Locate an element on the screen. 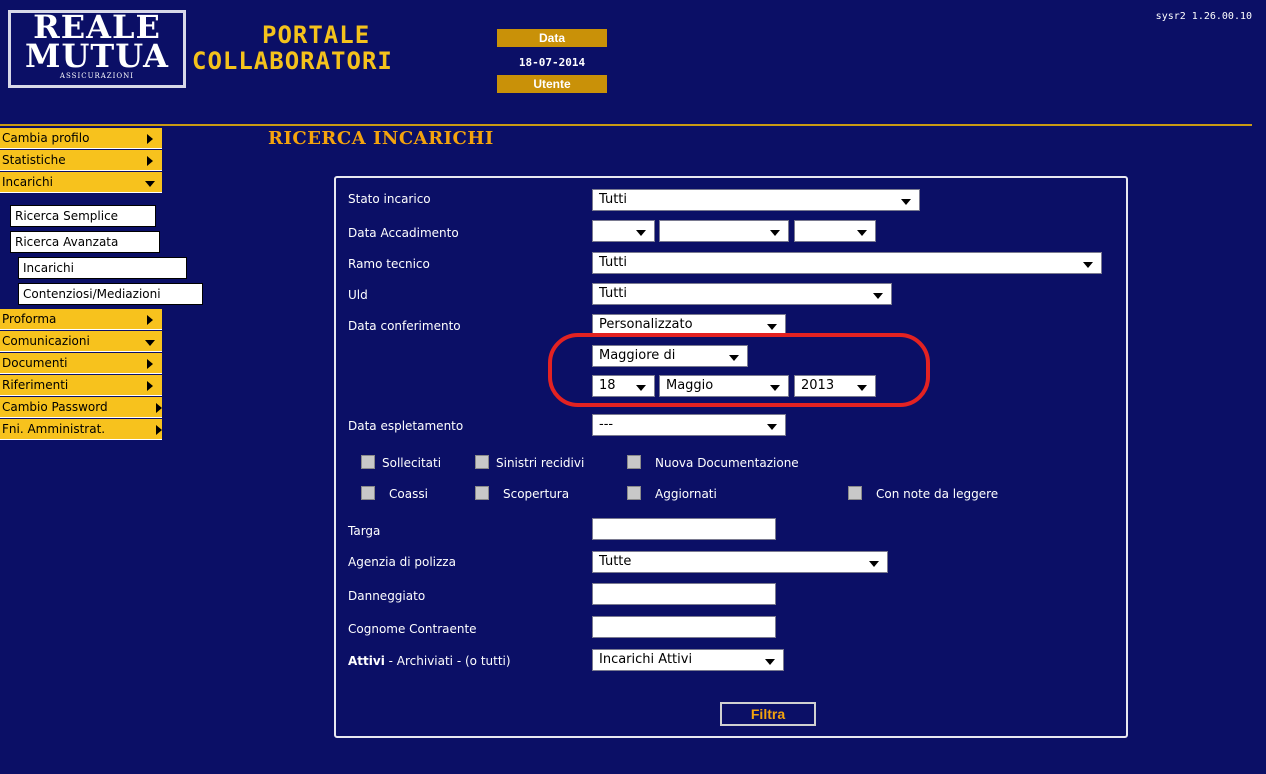 The height and width of the screenshot is (774, 1266). menu-comunicazioni: Comunicazioni is located at coordinates (81, 341).